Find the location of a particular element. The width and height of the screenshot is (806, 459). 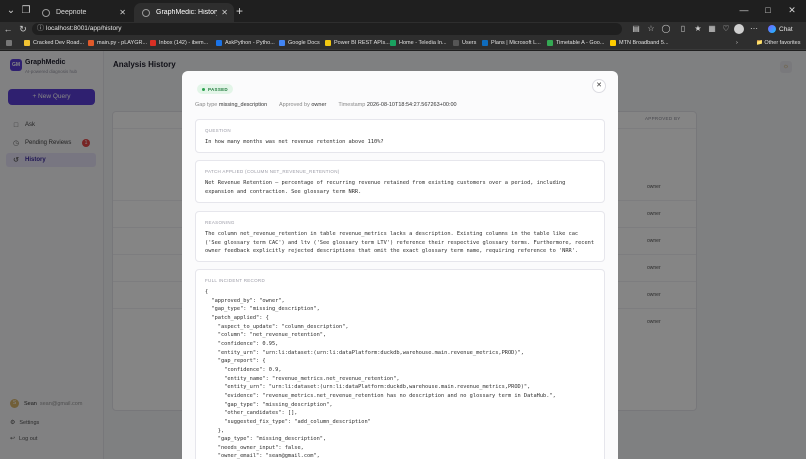

reasoning-label: REASONING is located at coordinates (220, 222).